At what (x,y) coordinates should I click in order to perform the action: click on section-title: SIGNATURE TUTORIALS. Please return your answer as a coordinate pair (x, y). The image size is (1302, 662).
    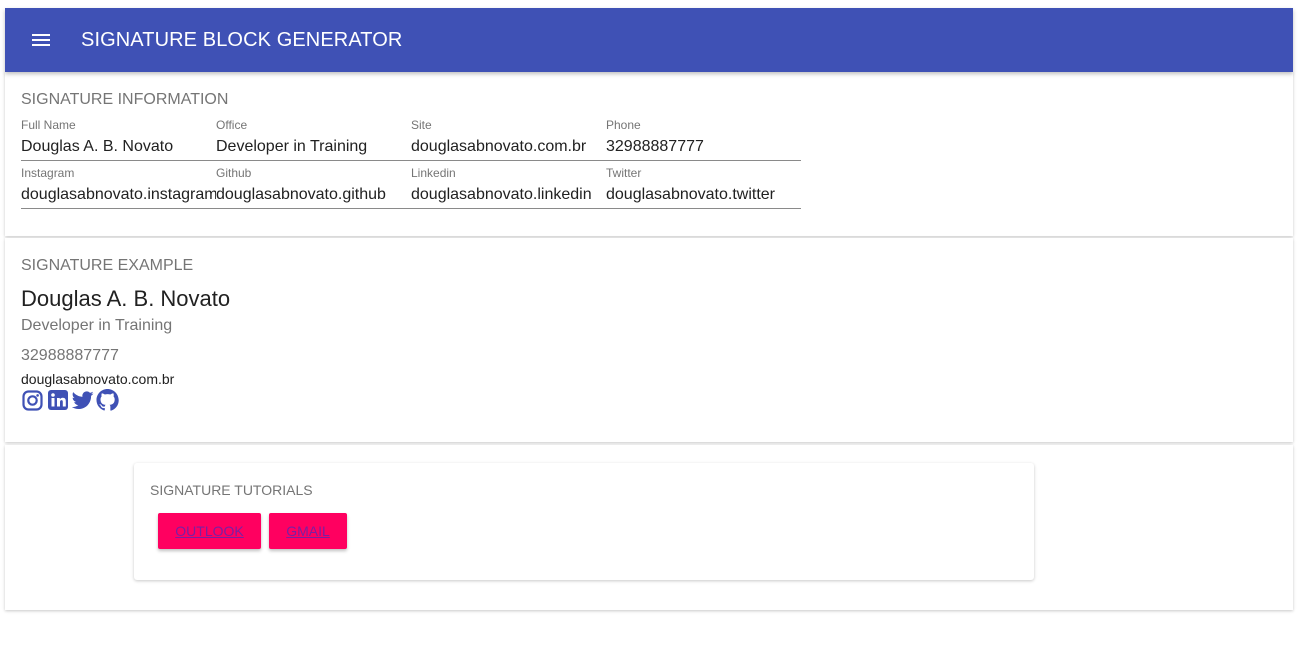
    Looking at the image, I should click on (231, 490).